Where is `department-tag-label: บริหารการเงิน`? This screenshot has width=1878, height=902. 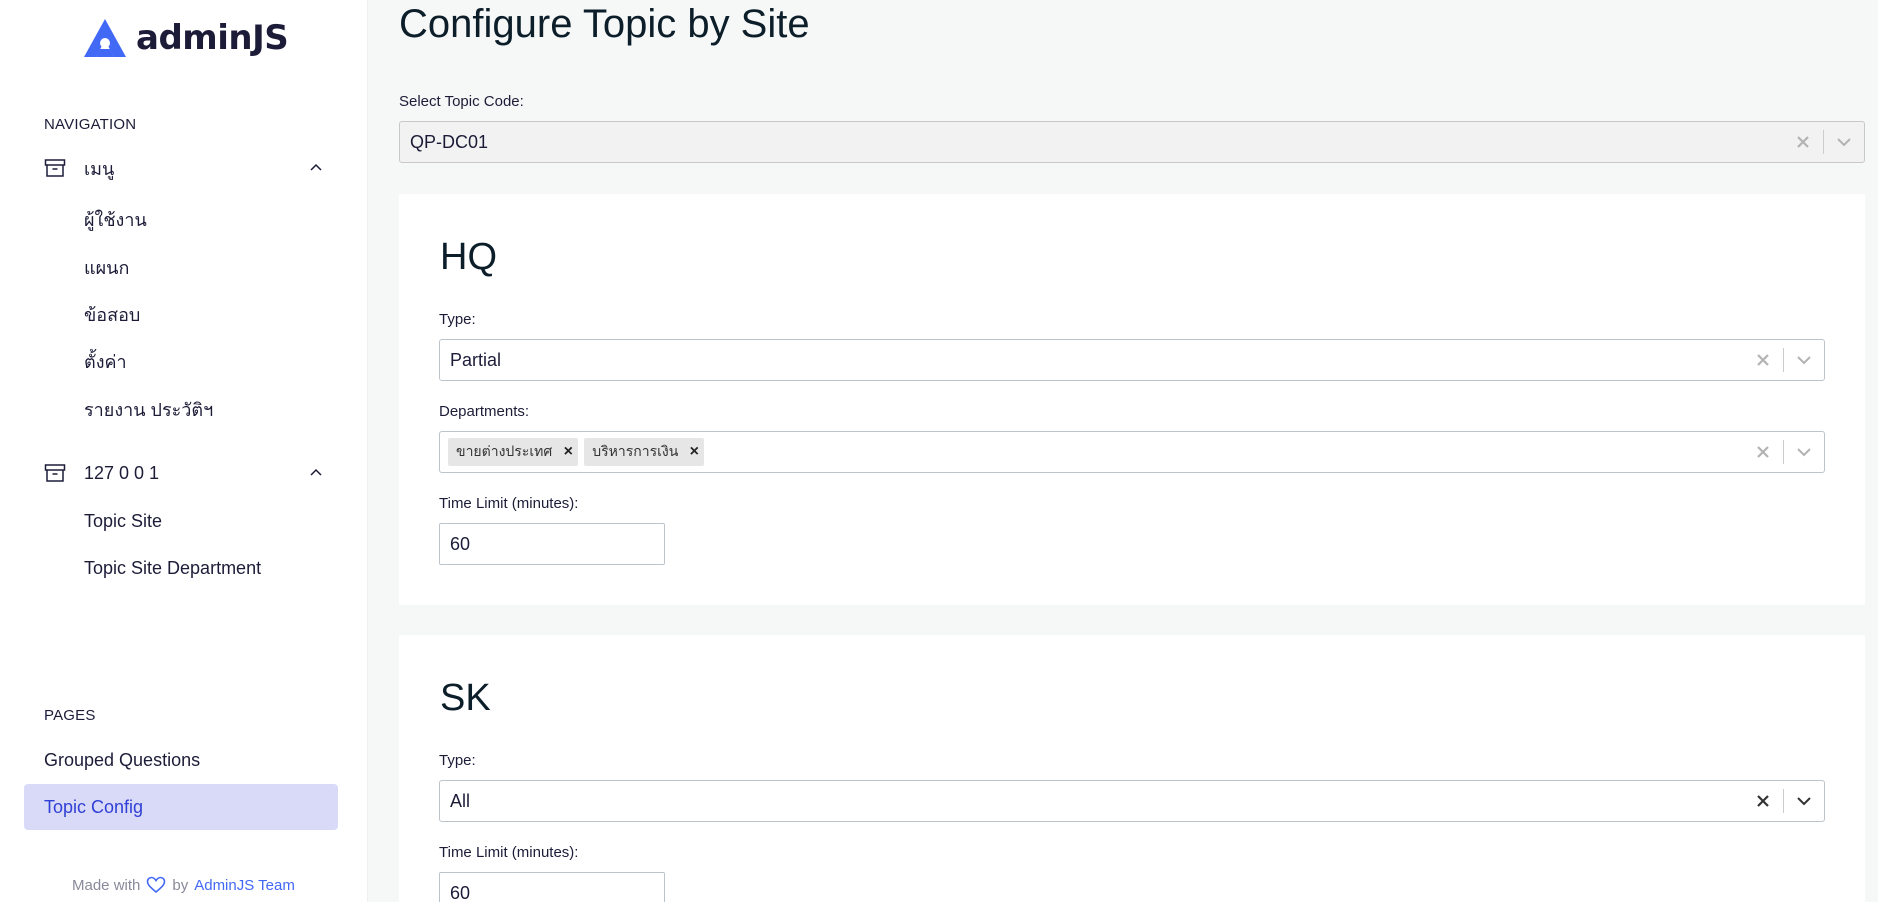
department-tag-label: บริหารการเงิน is located at coordinates (635, 451).